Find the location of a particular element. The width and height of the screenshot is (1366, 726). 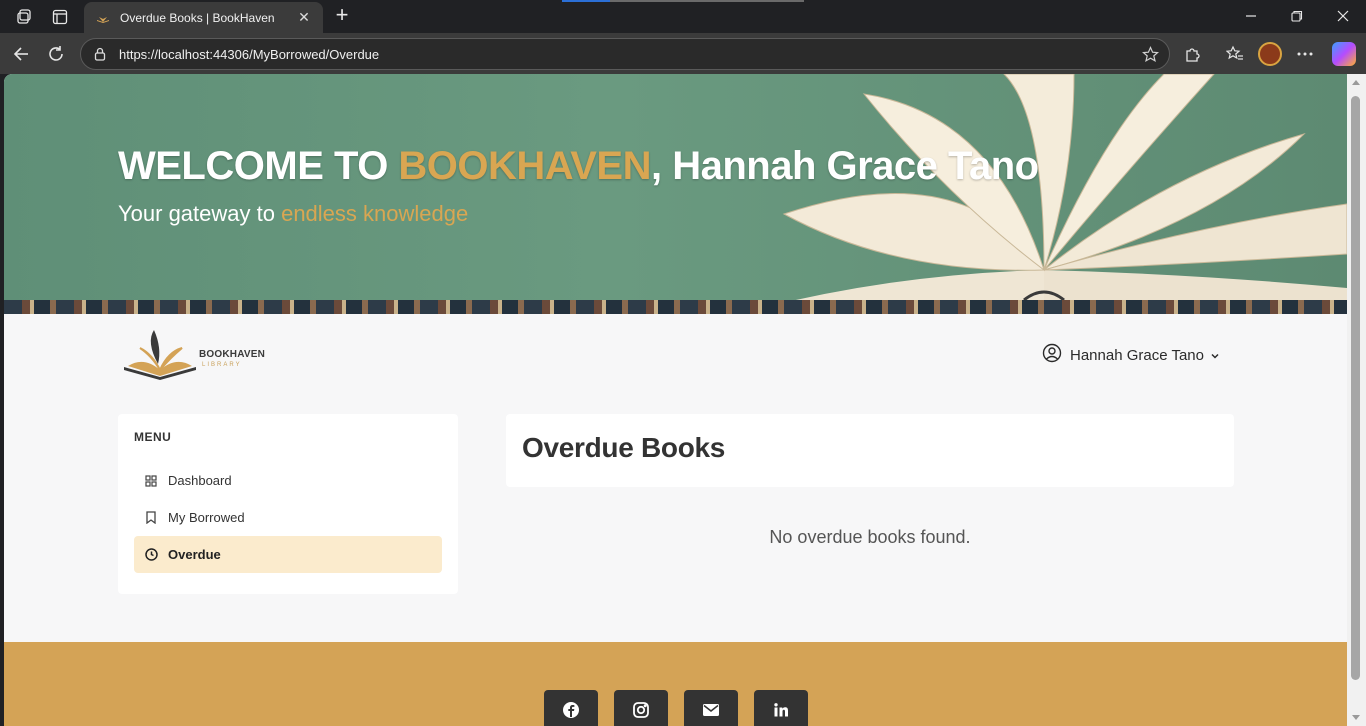

linkedin-icon is located at coordinates (781, 708).